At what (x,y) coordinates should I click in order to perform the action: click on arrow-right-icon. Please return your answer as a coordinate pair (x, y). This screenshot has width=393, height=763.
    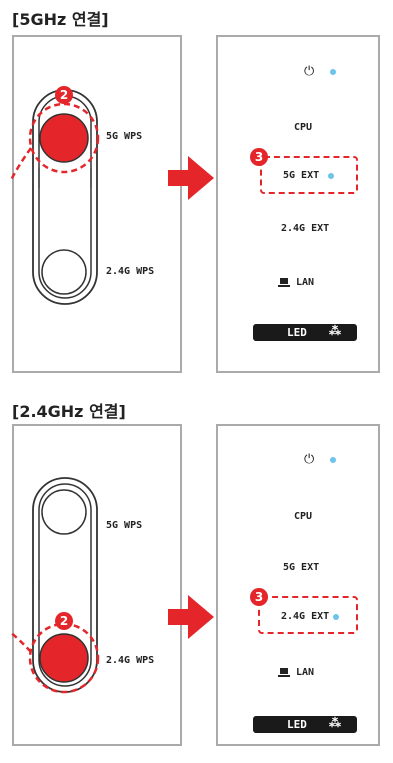
    Looking at the image, I should click on (191, 617).